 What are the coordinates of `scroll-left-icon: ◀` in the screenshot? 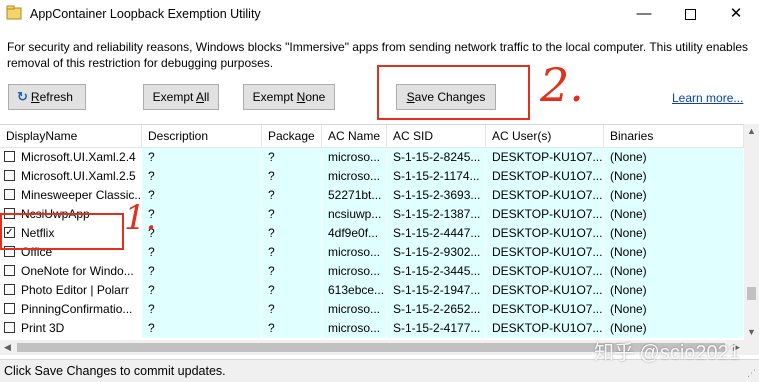 It's located at (7, 347).